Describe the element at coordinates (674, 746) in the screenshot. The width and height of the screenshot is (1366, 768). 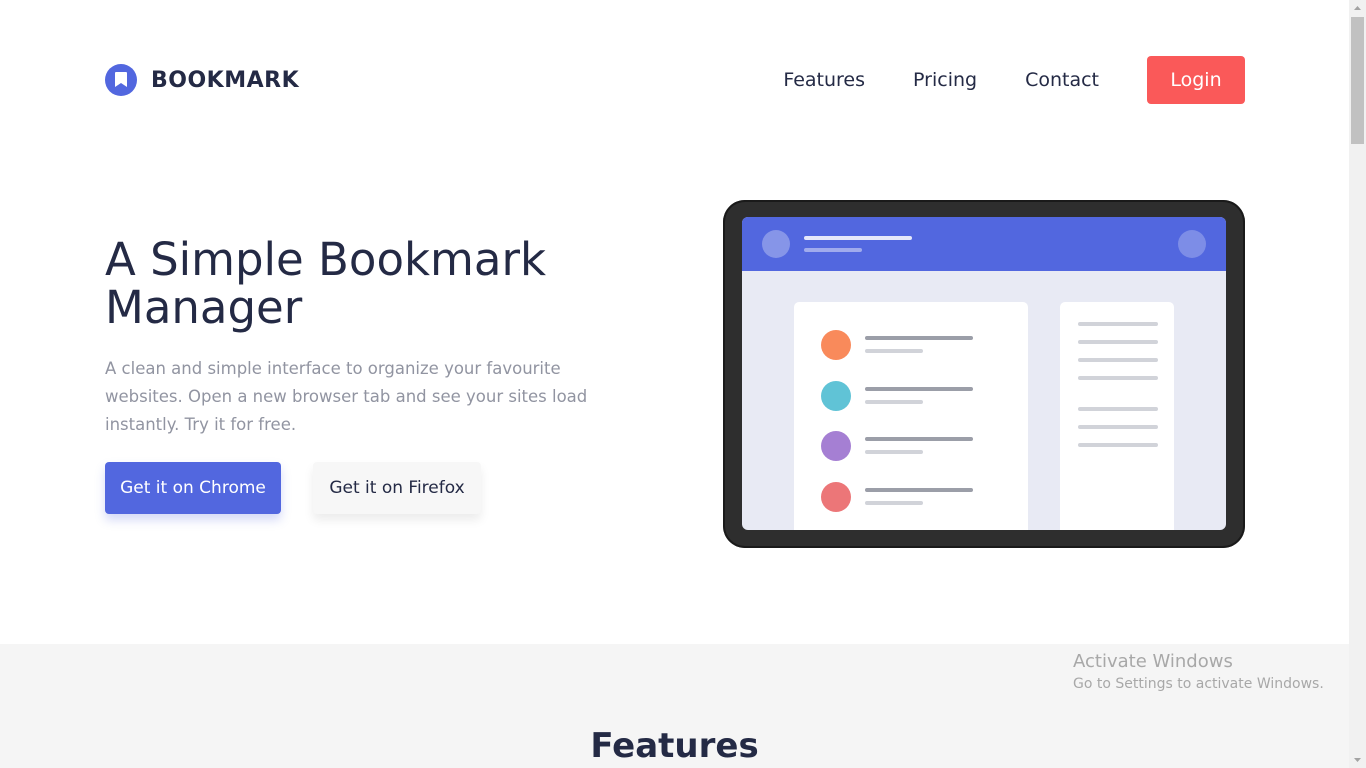
I see `features-title: Features` at that location.